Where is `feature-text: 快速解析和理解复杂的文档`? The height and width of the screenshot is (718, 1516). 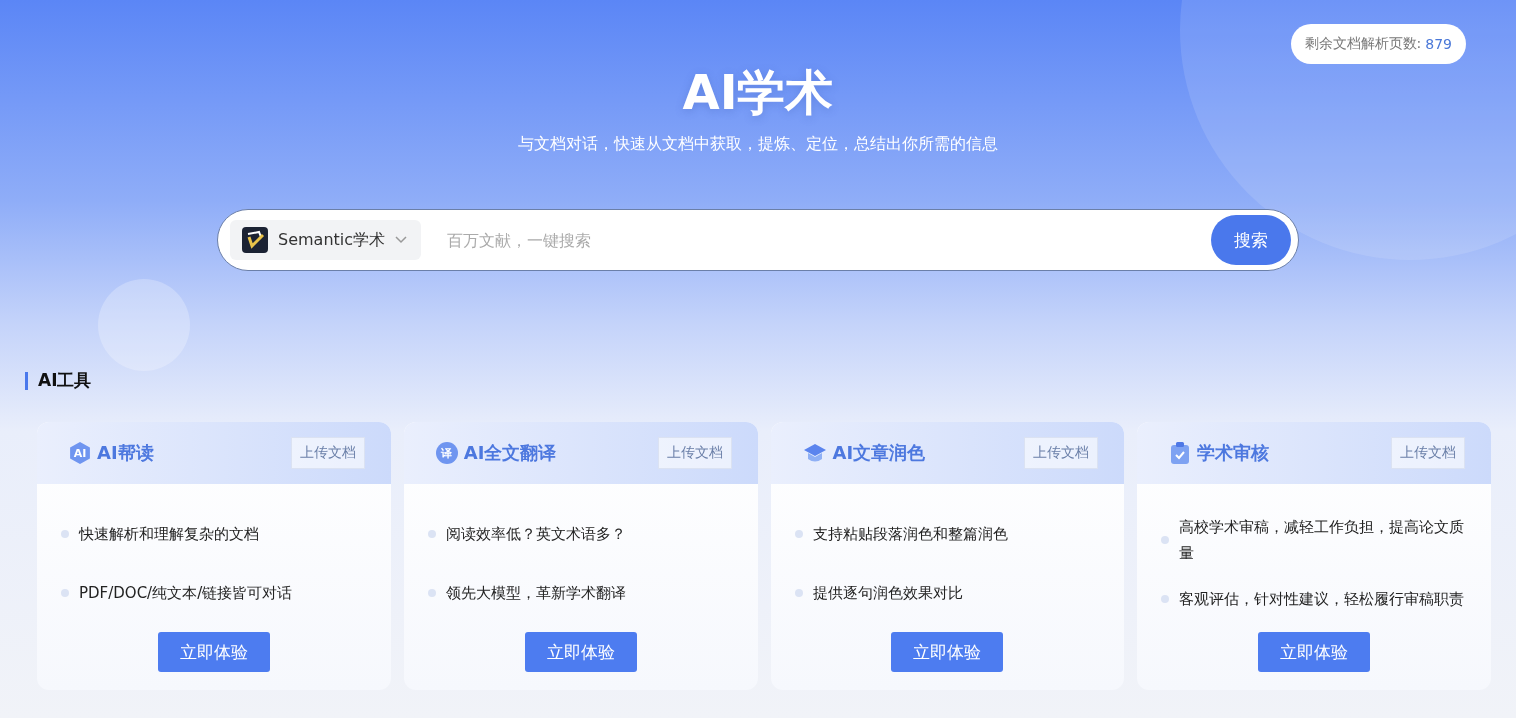 feature-text: 快速解析和理解复杂的文档 is located at coordinates (169, 534).